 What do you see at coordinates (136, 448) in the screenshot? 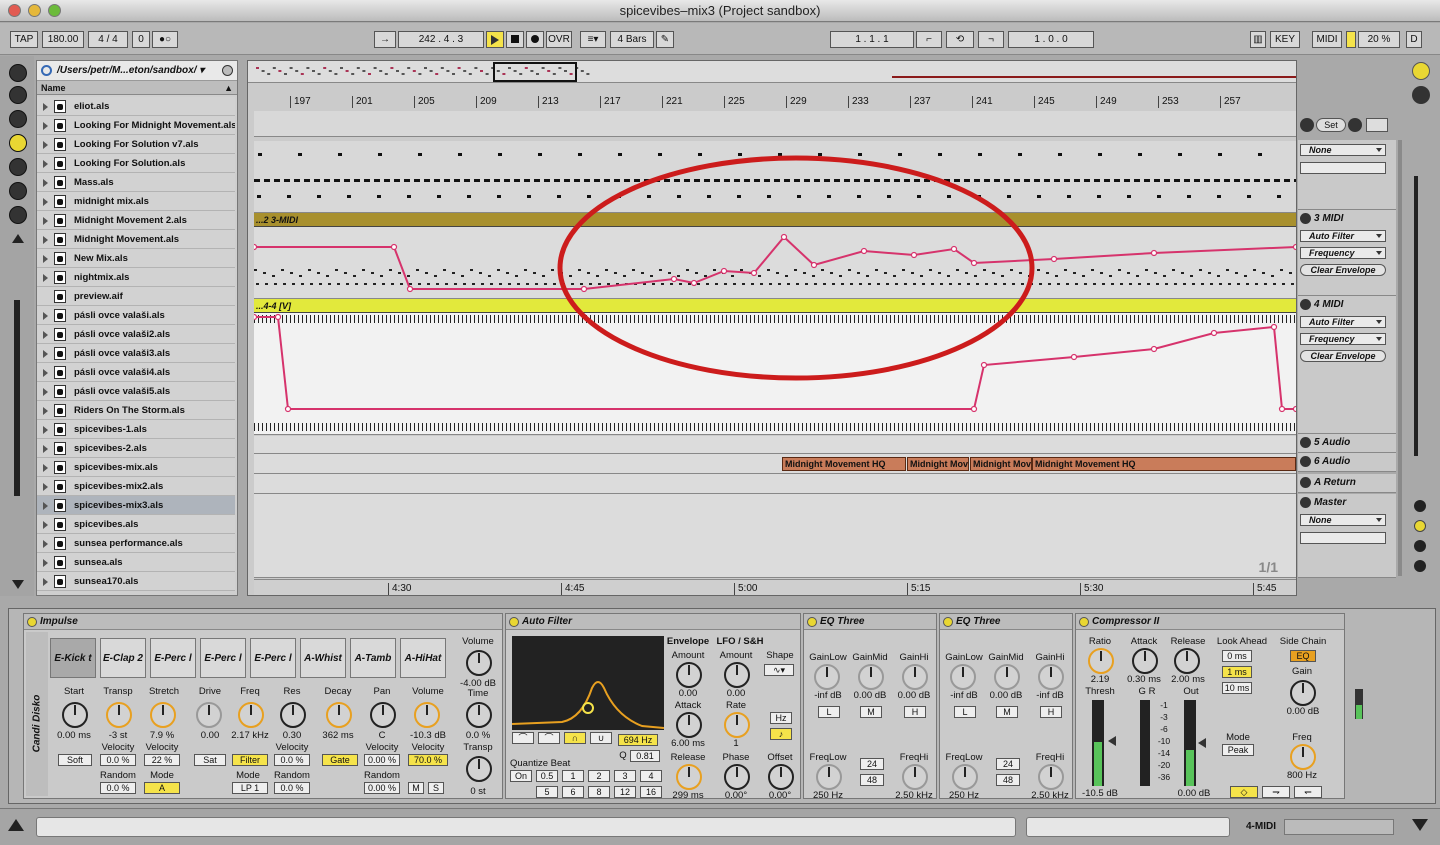
I see `file-row: spicevibes-2.als` at bounding box center [136, 448].